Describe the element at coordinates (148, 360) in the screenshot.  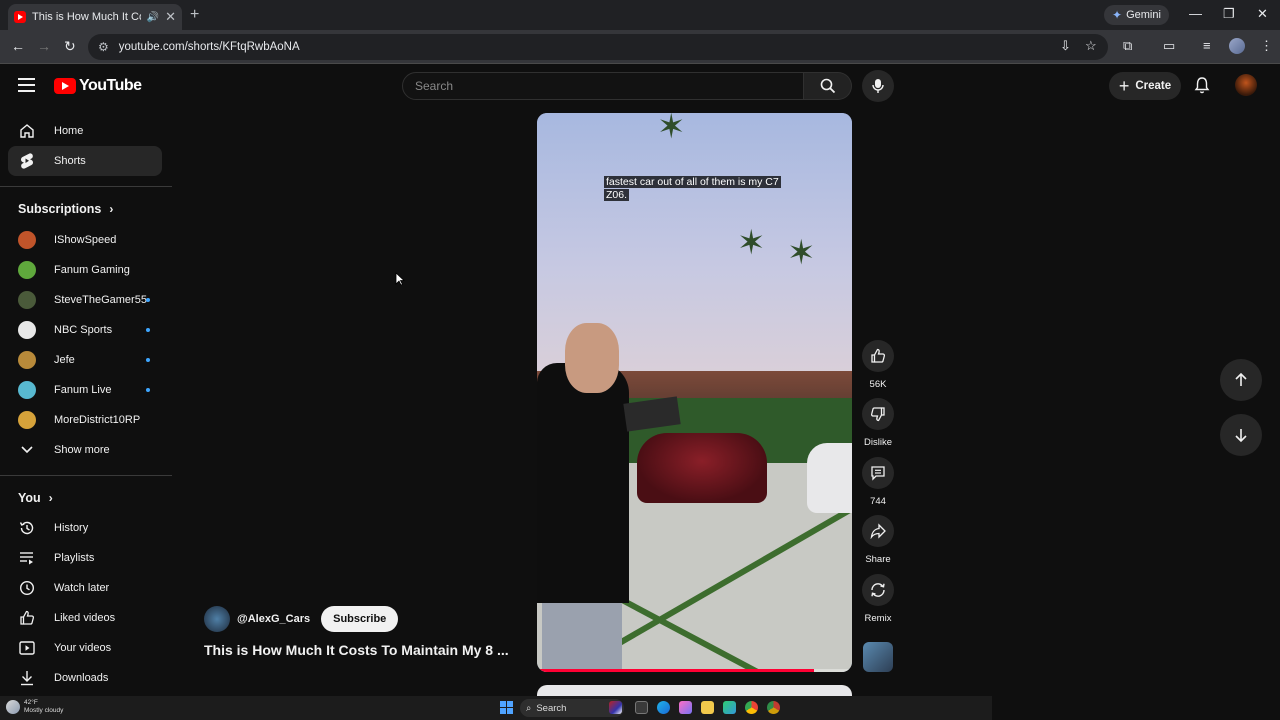
I see `new-content-dot` at that location.